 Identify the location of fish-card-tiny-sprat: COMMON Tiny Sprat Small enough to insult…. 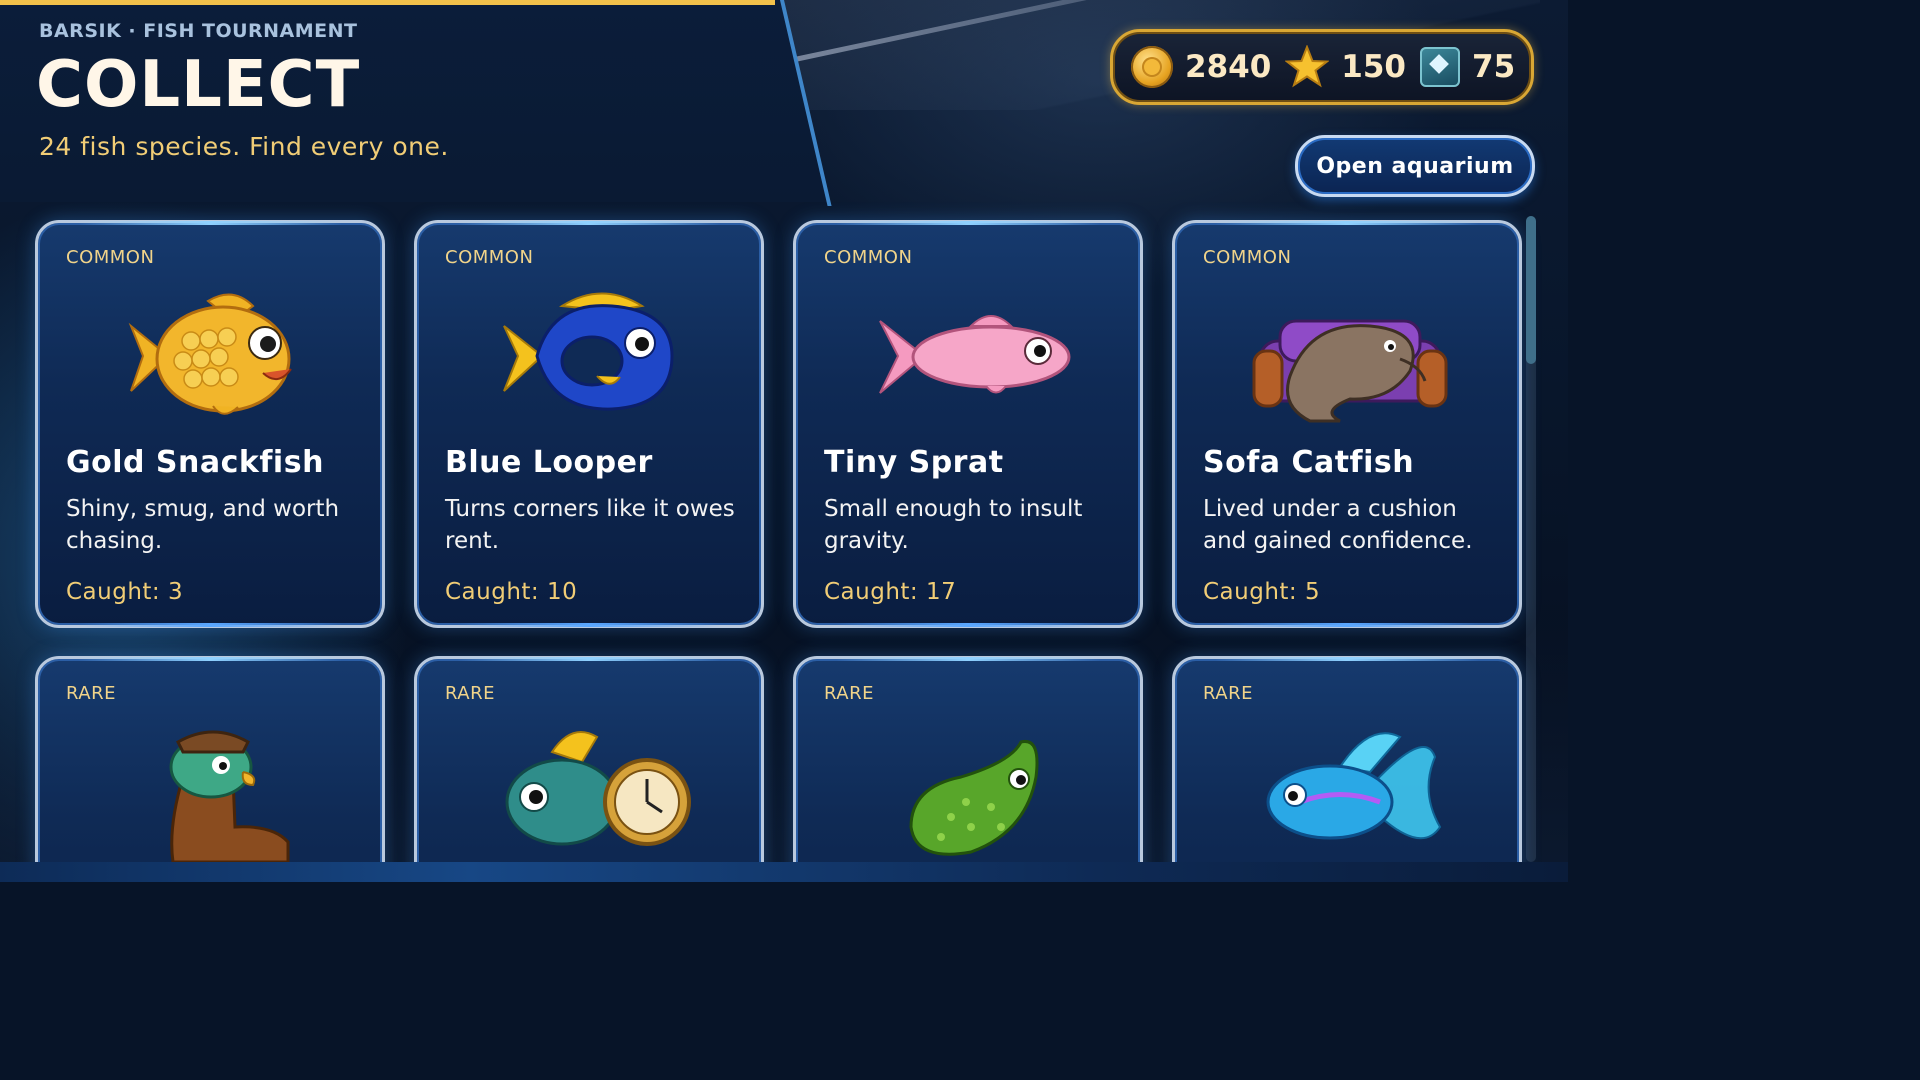
(968, 424).